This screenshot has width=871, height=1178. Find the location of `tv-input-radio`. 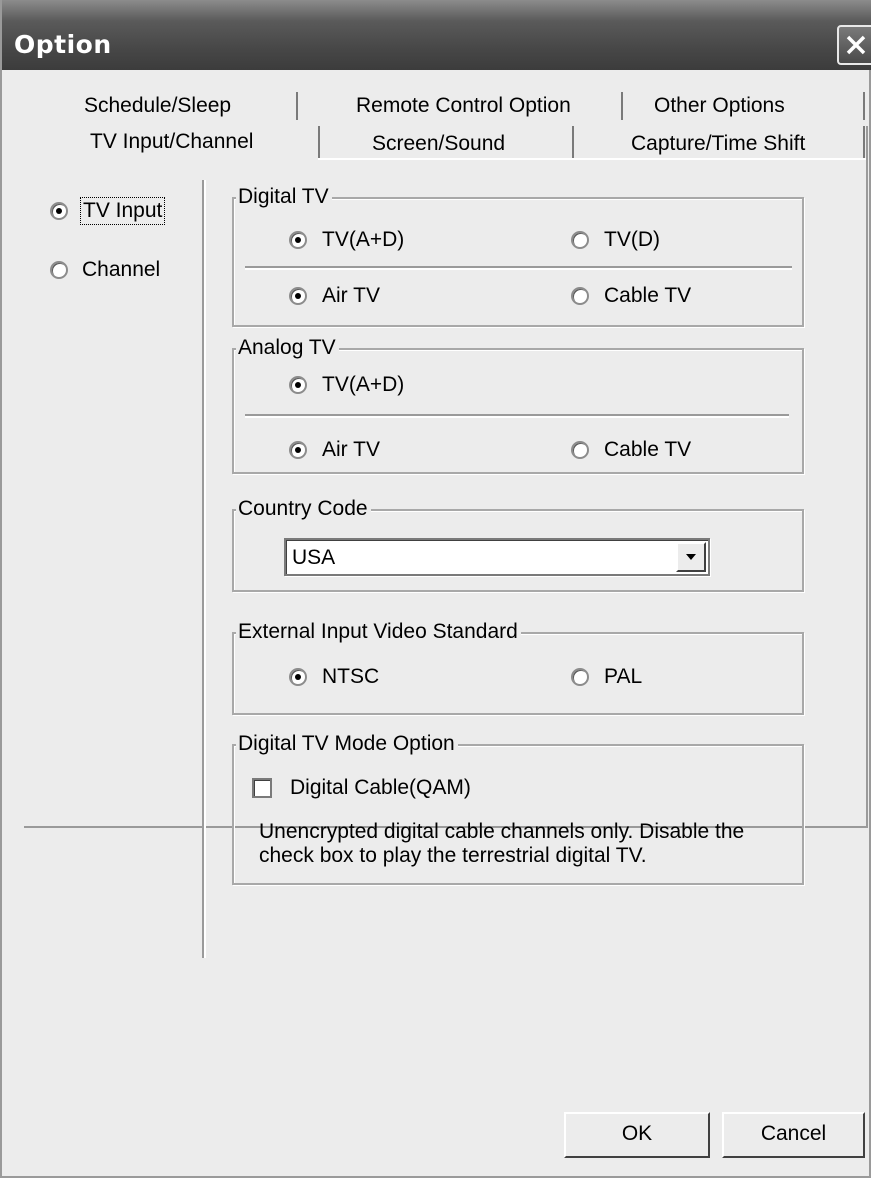

tv-input-radio is located at coordinates (59, 211).